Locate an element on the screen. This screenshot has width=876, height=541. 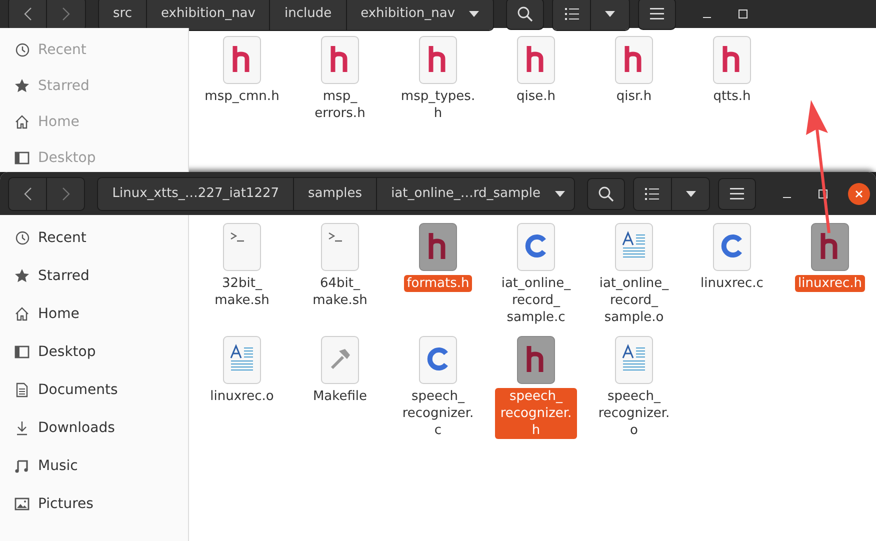
file-item: qise.h is located at coordinates (536, 79).